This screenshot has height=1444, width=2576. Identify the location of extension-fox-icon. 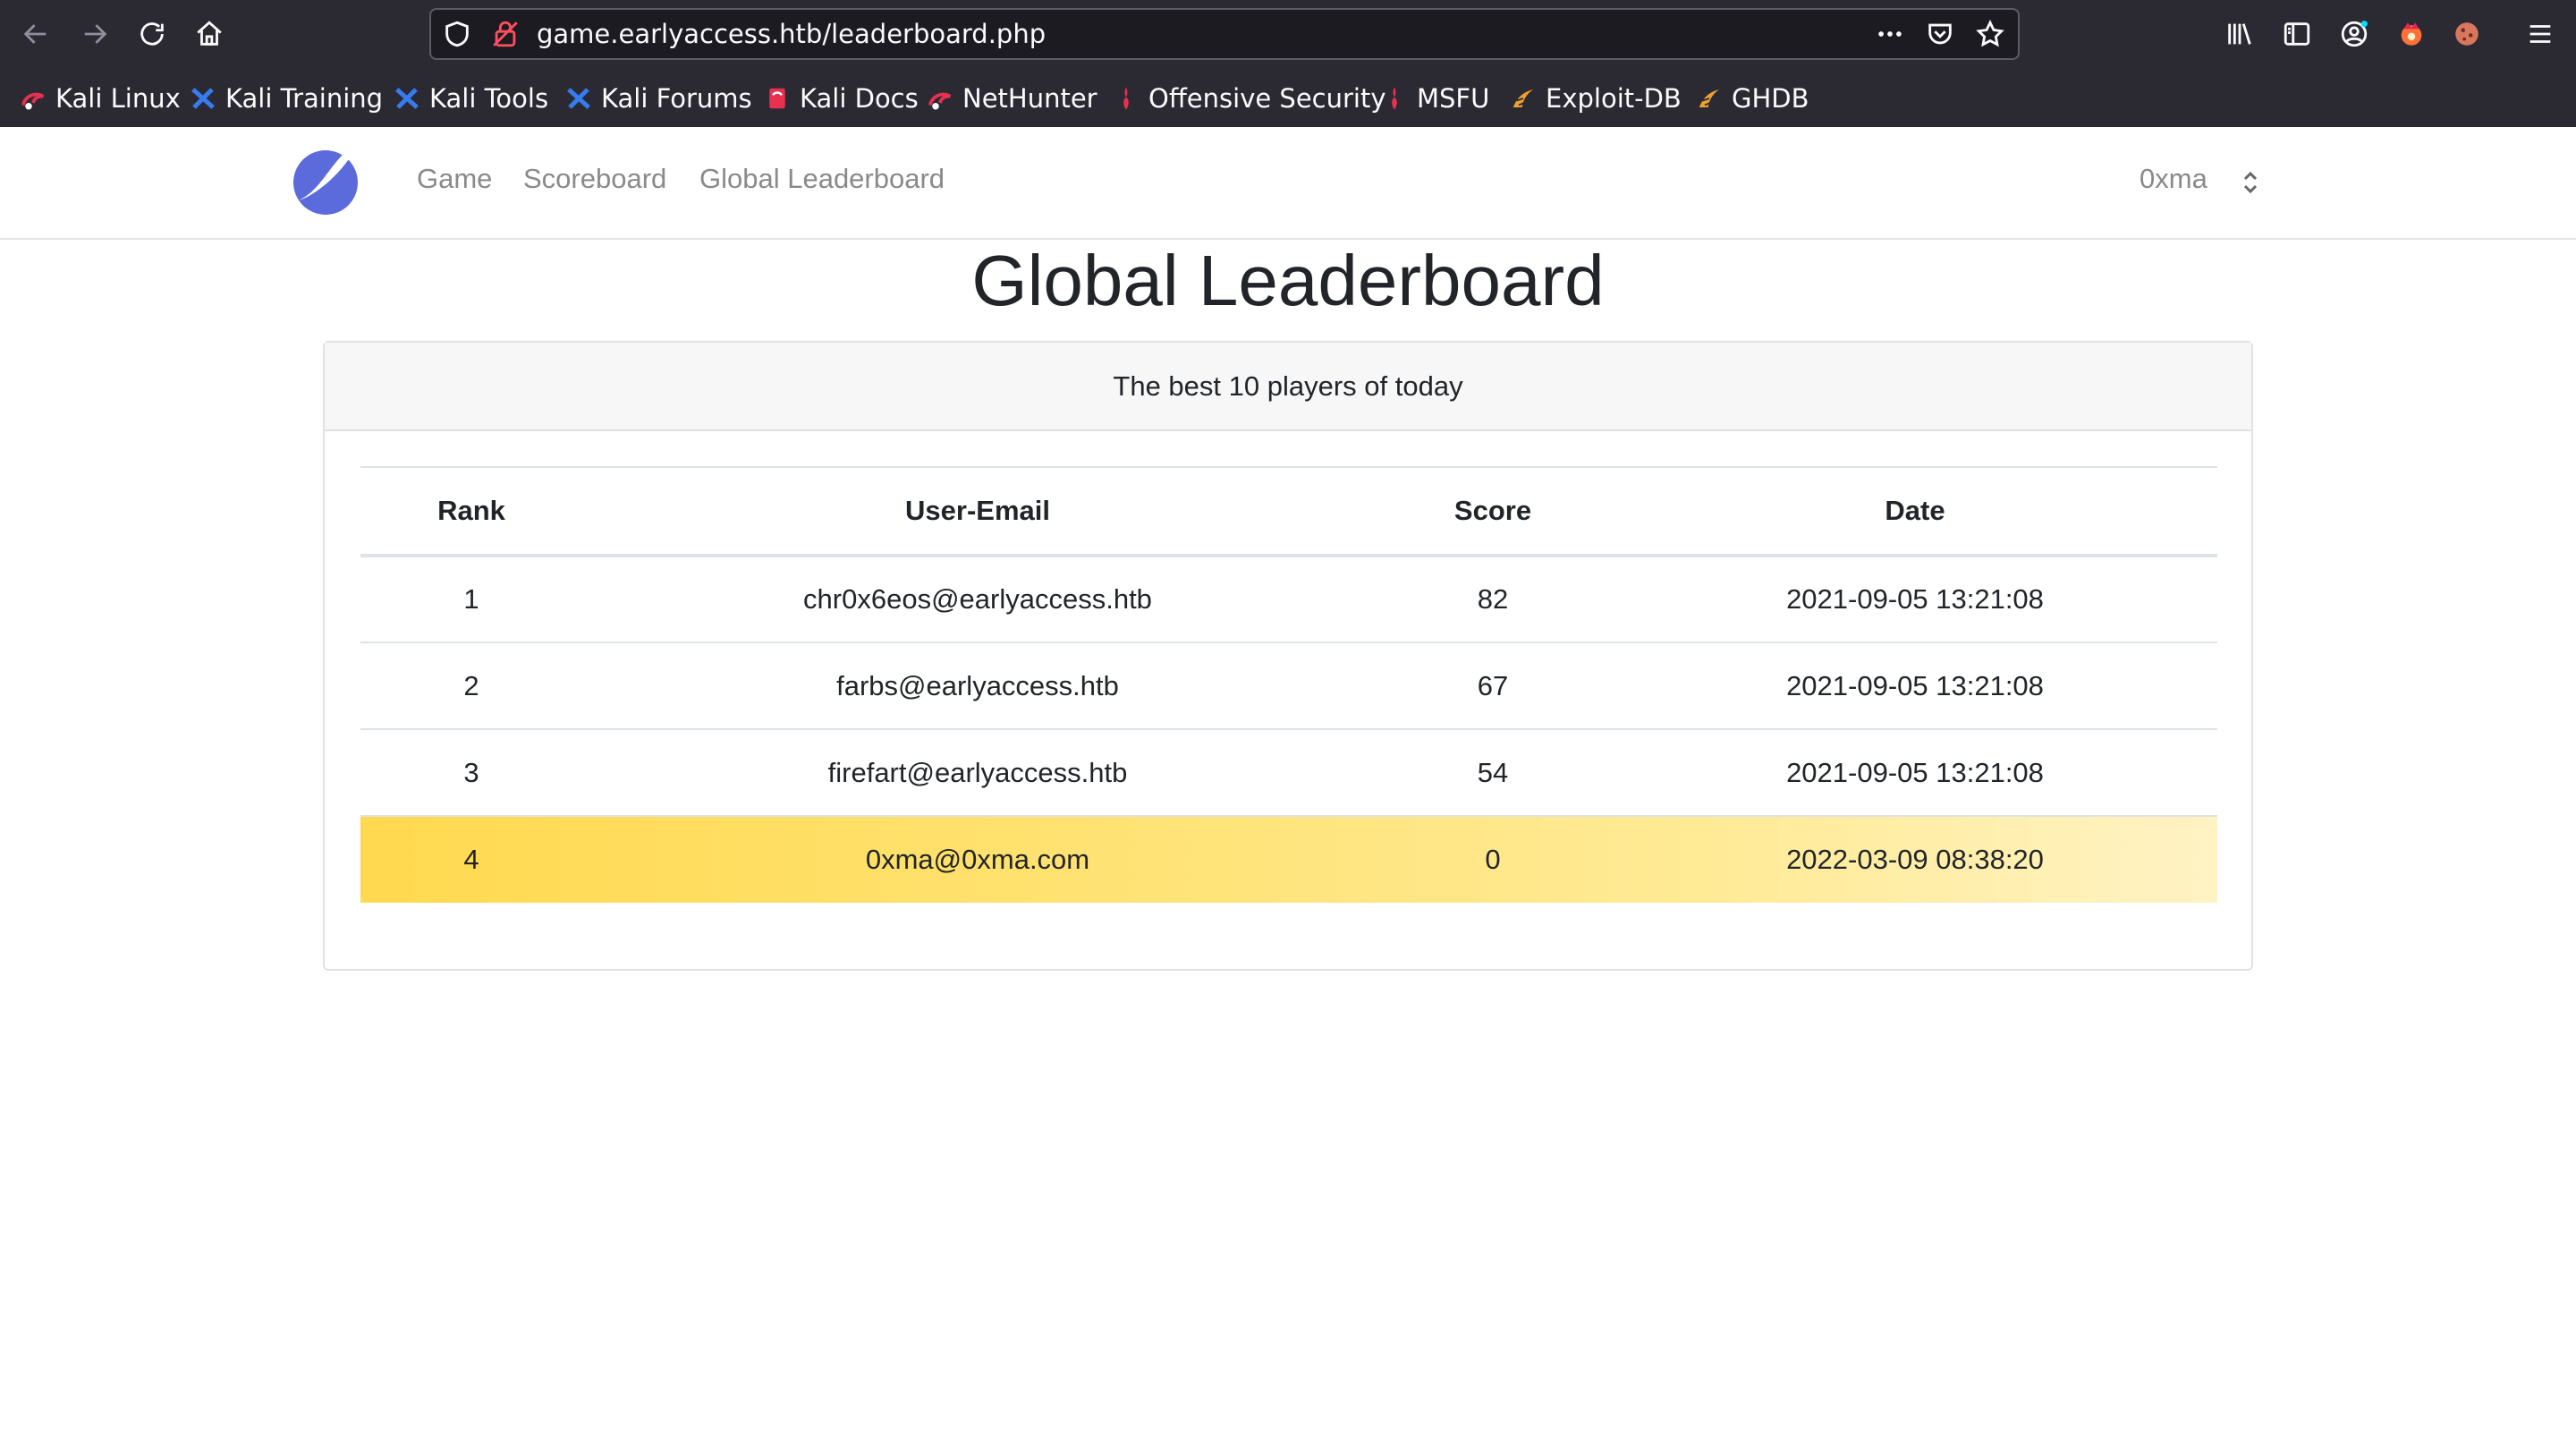
(2411, 34).